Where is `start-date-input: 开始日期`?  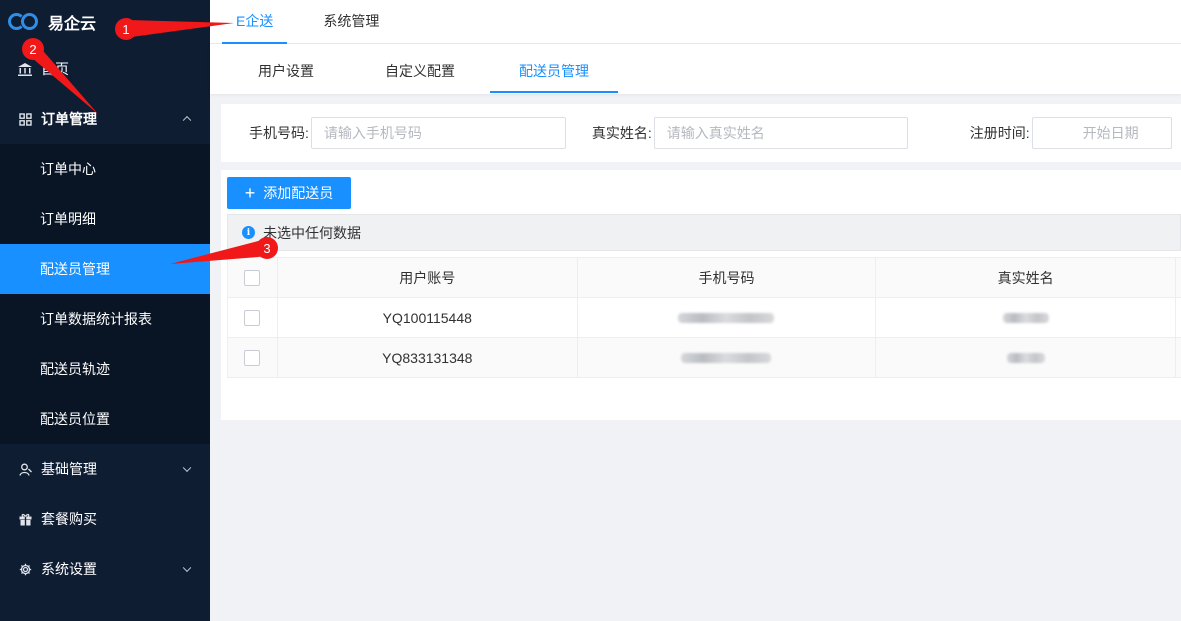 start-date-input: 开始日期 is located at coordinates (1101, 133).